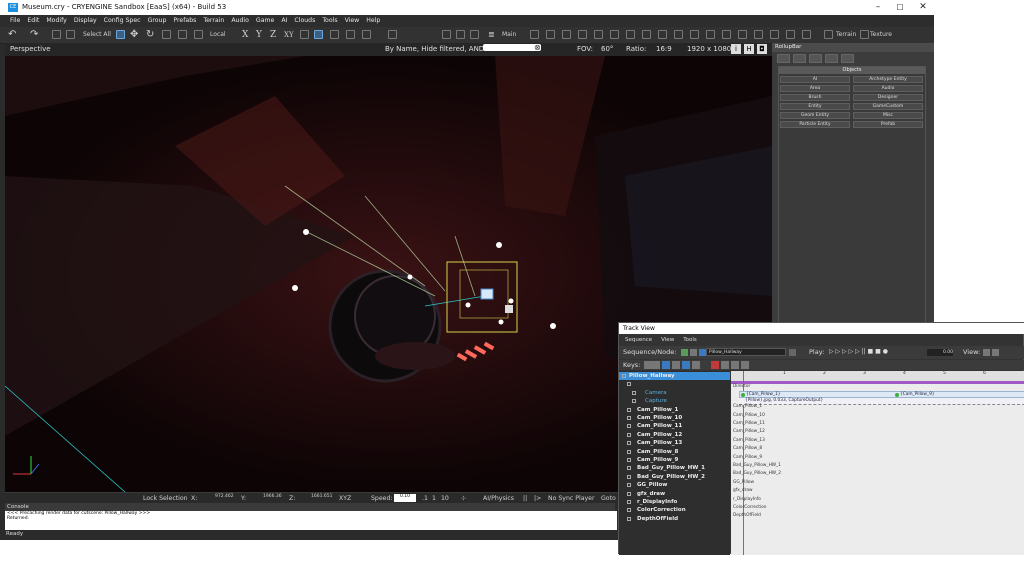 The image size is (1024, 576). I want to click on delete-sequence-icon, so click(693, 352).